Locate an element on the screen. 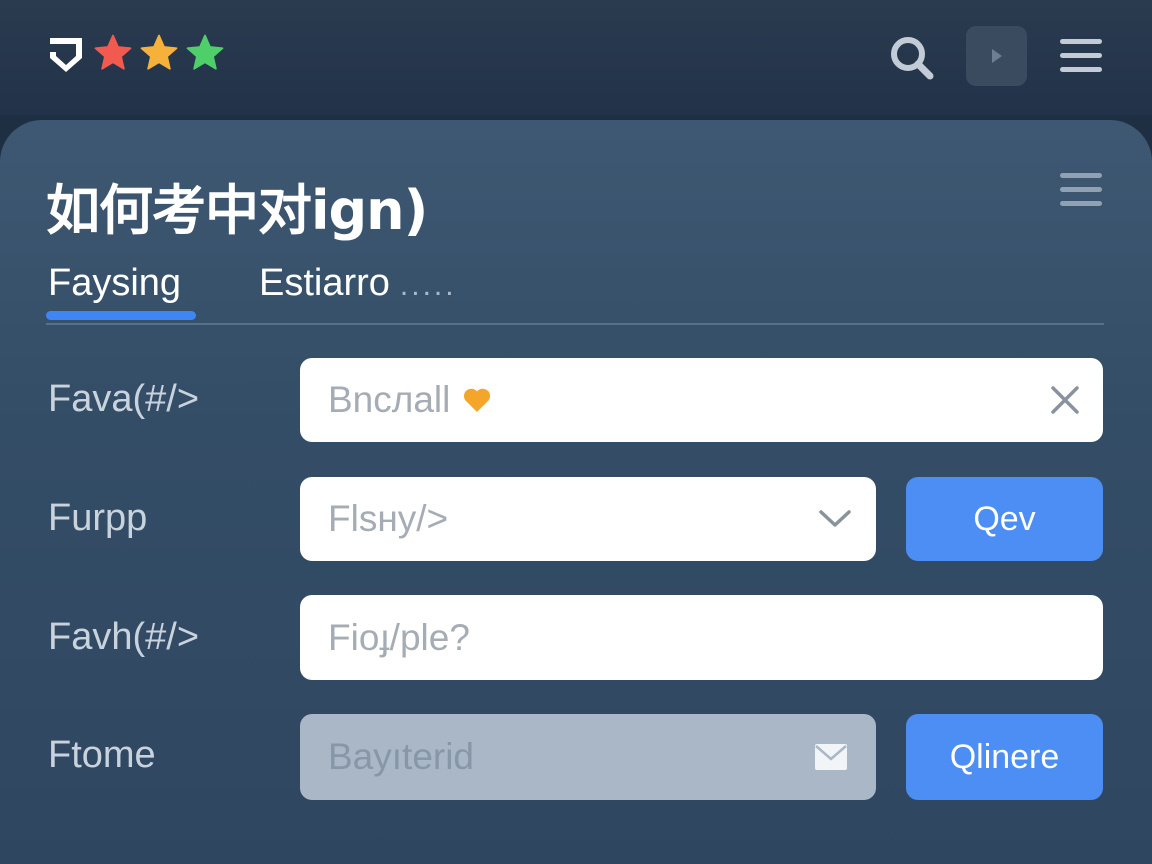 The image size is (1152, 864). tab-label: Faysing is located at coordinates (115, 283).